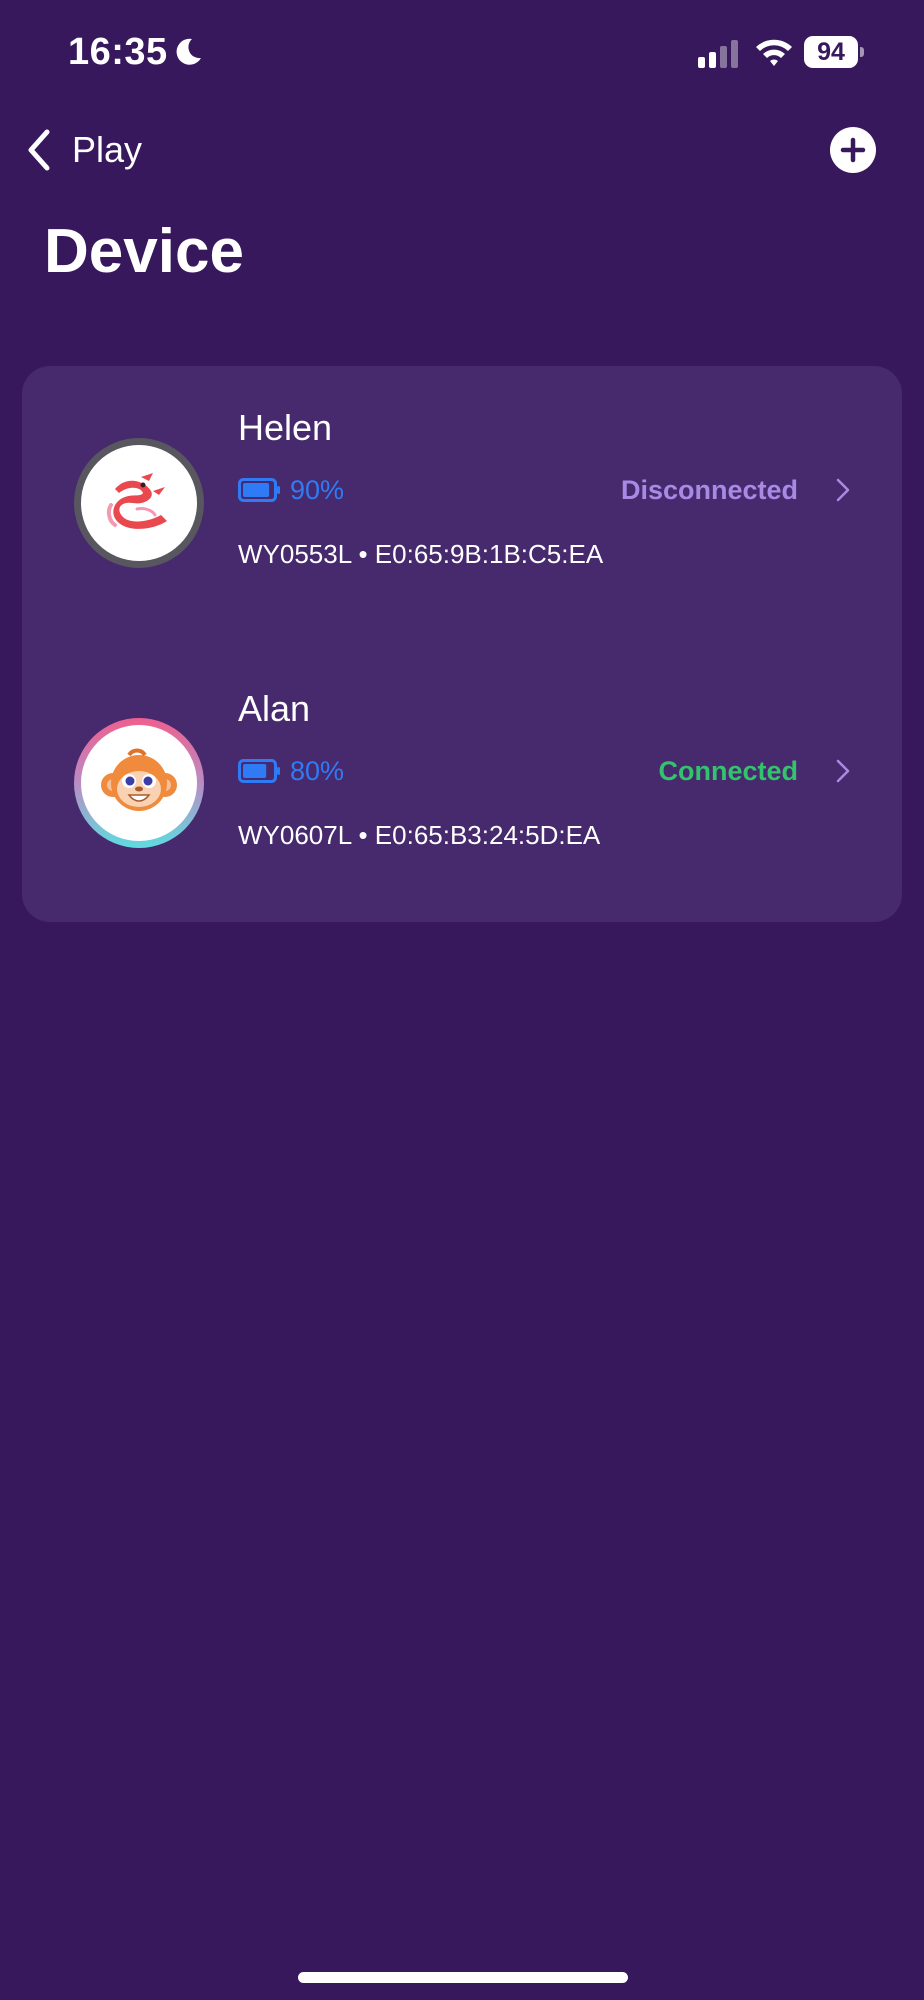 The image size is (924, 2000). What do you see at coordinates (317, 490) in the screenshot?
I see `battery-percentage: 90%` at bounding box center [317, 490].